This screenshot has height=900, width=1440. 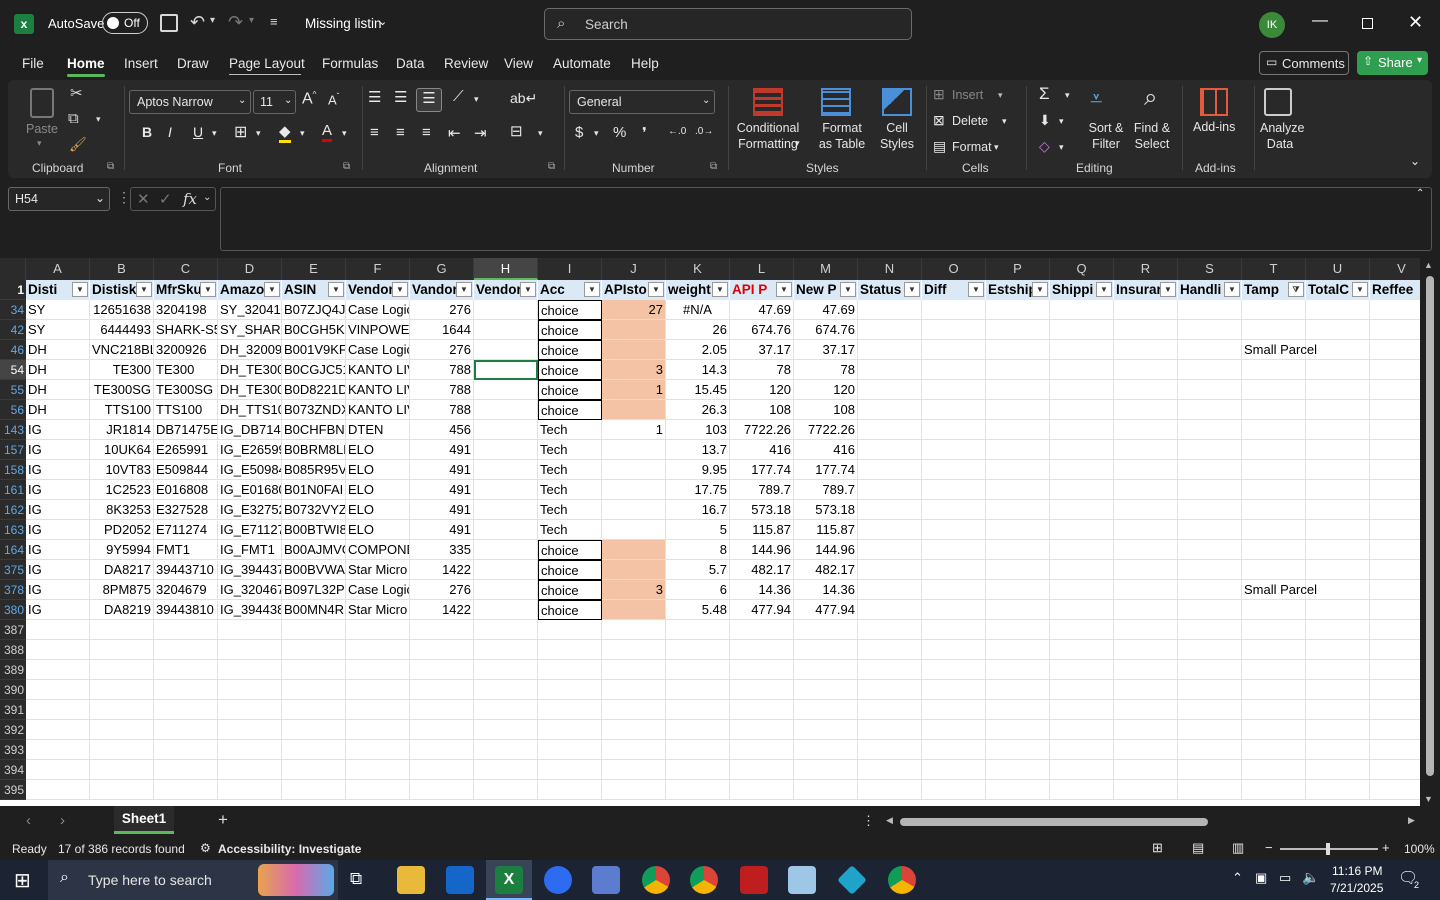 I want to click on cell-n164, so click(x=890, y=550).